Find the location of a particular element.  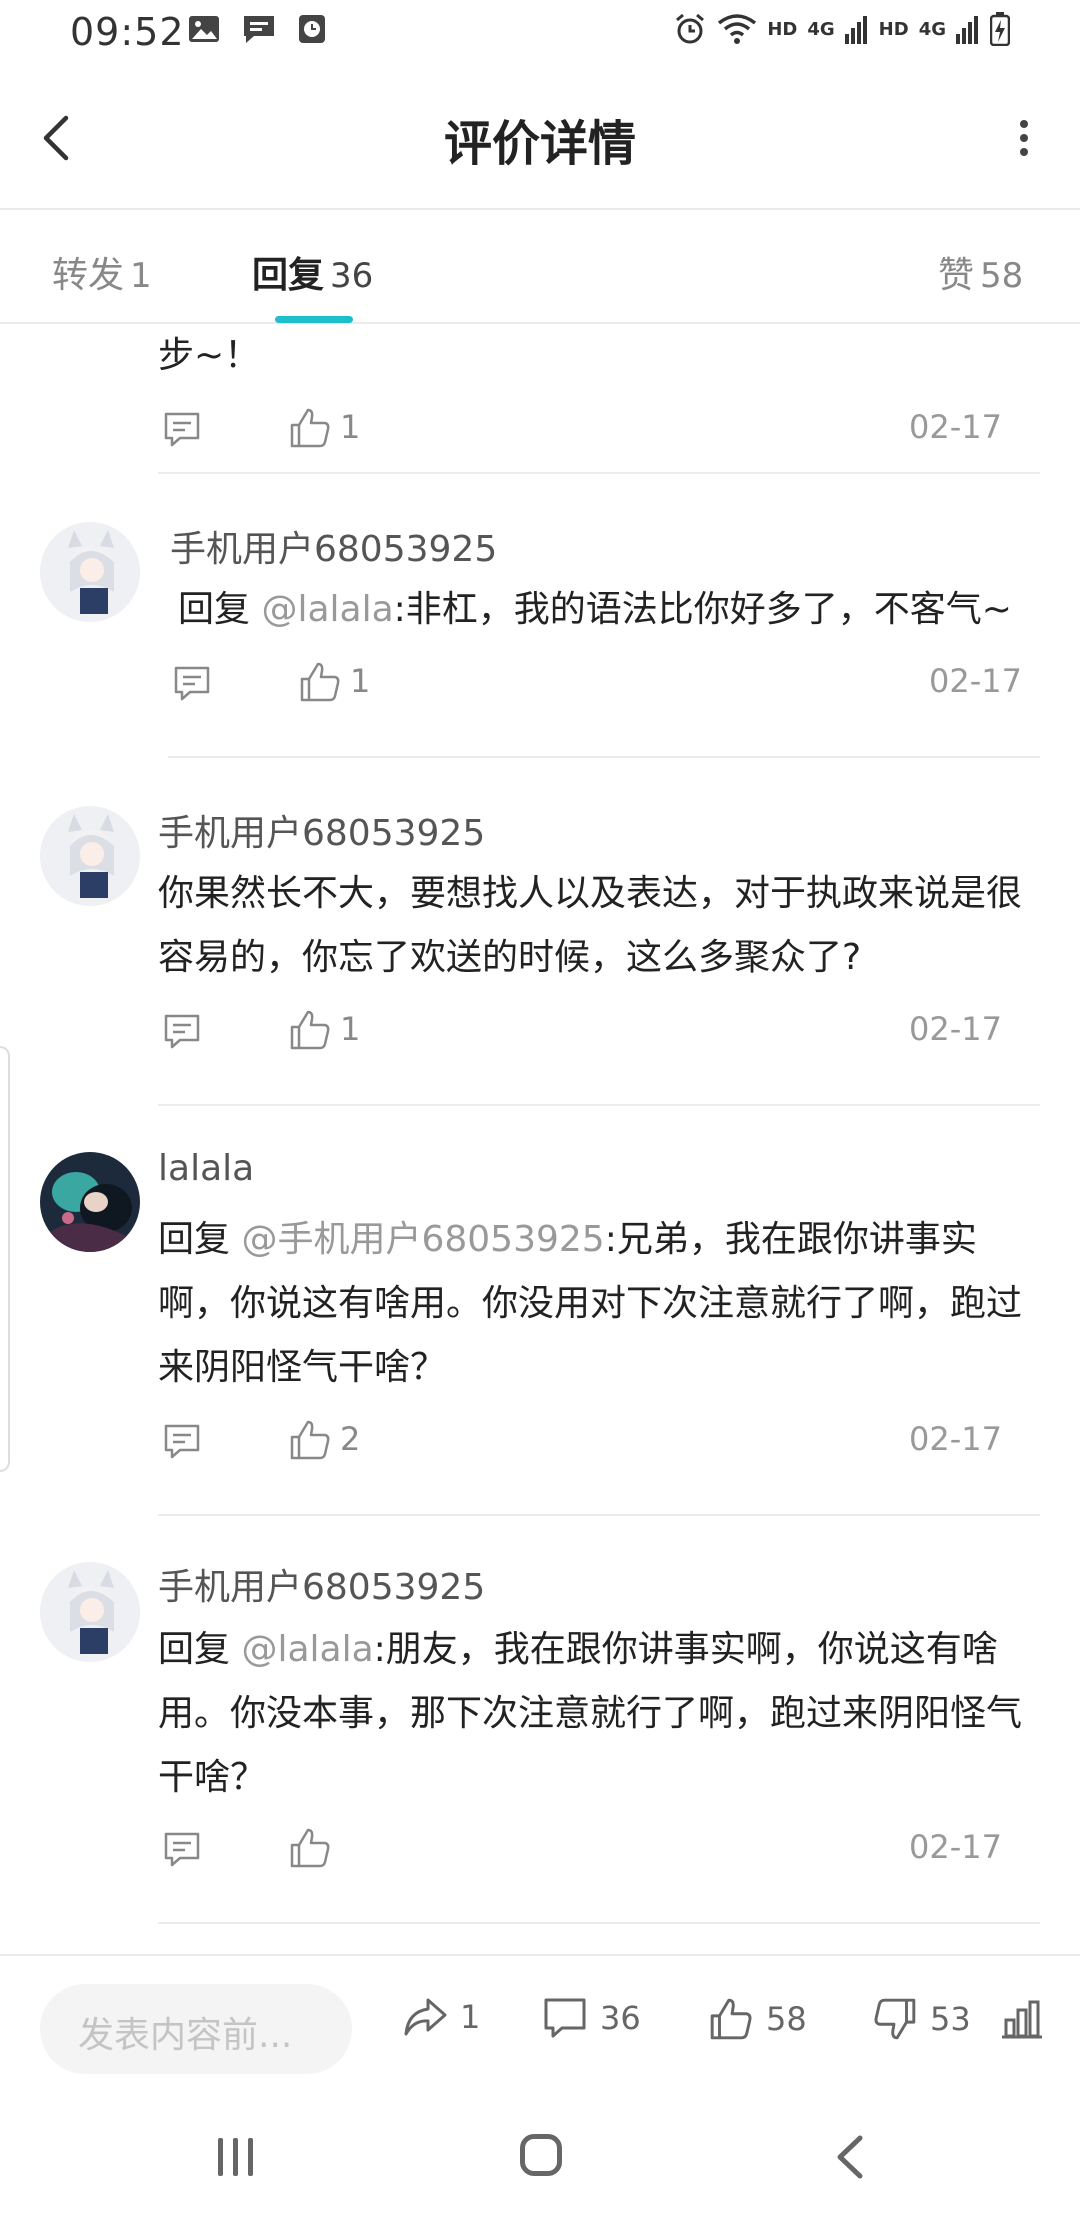

notification-icons is located at coordinates (257, 29).